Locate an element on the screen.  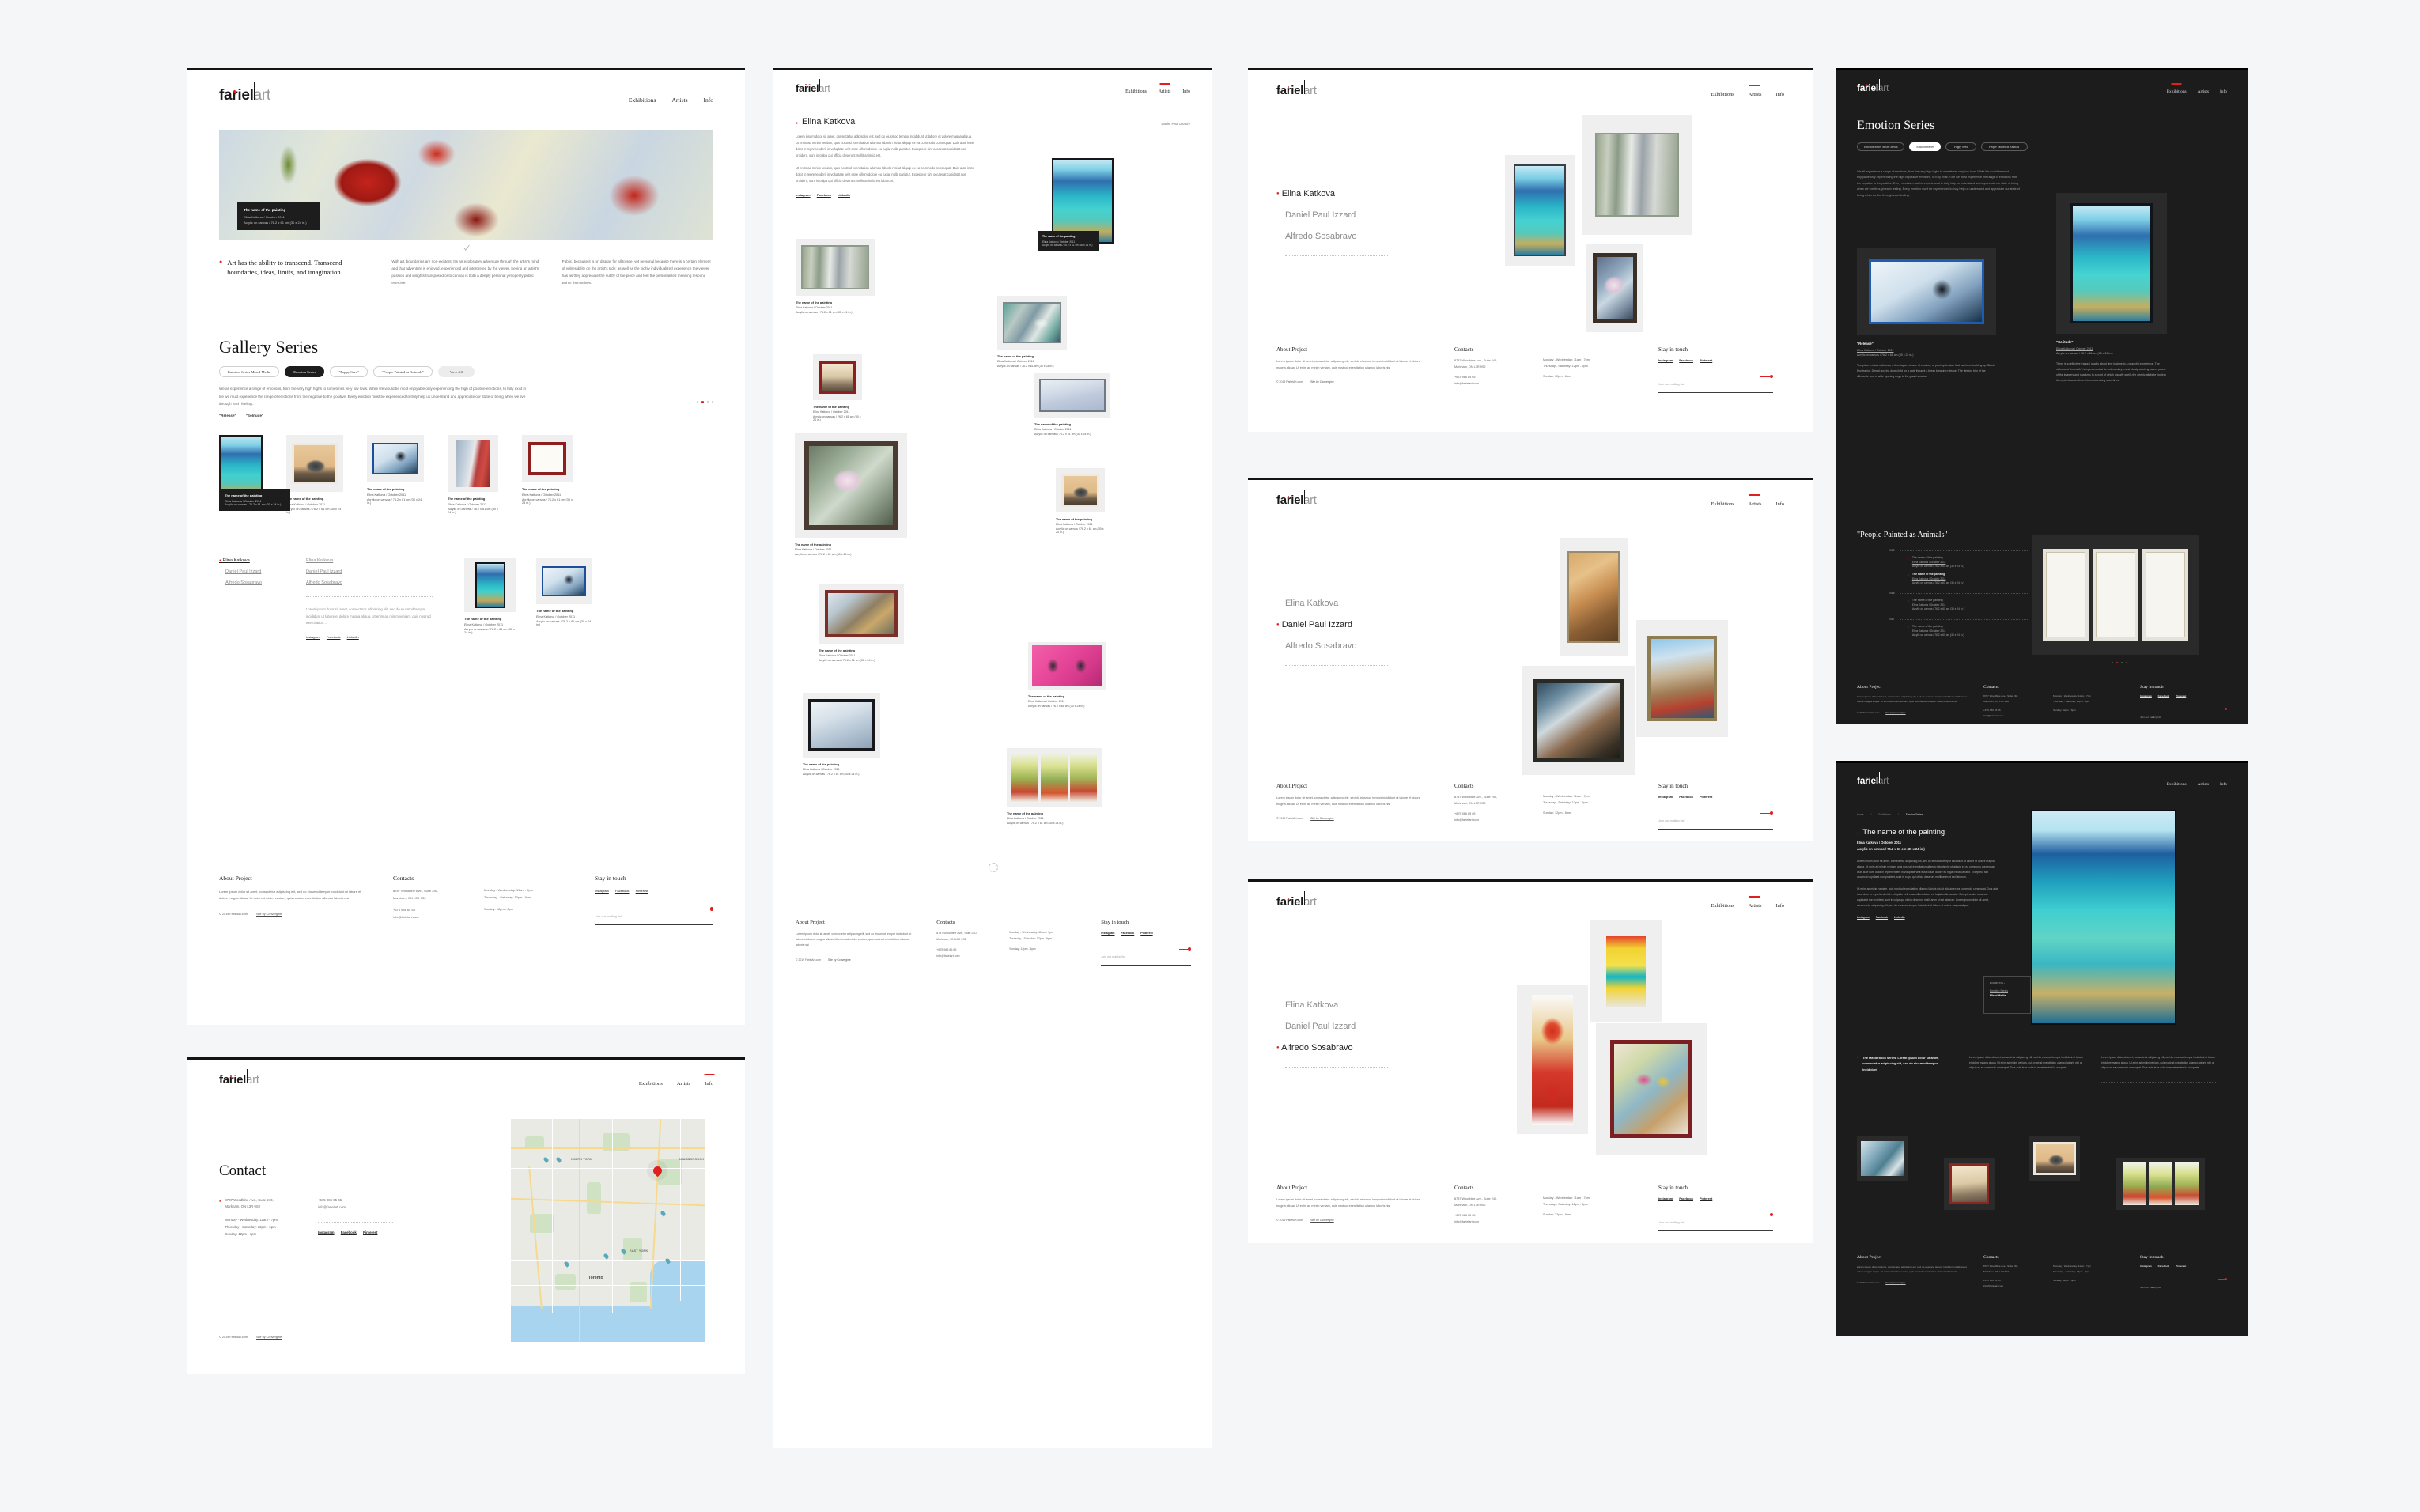
gallery-carousel-dots is located at coordinates (705, 402).